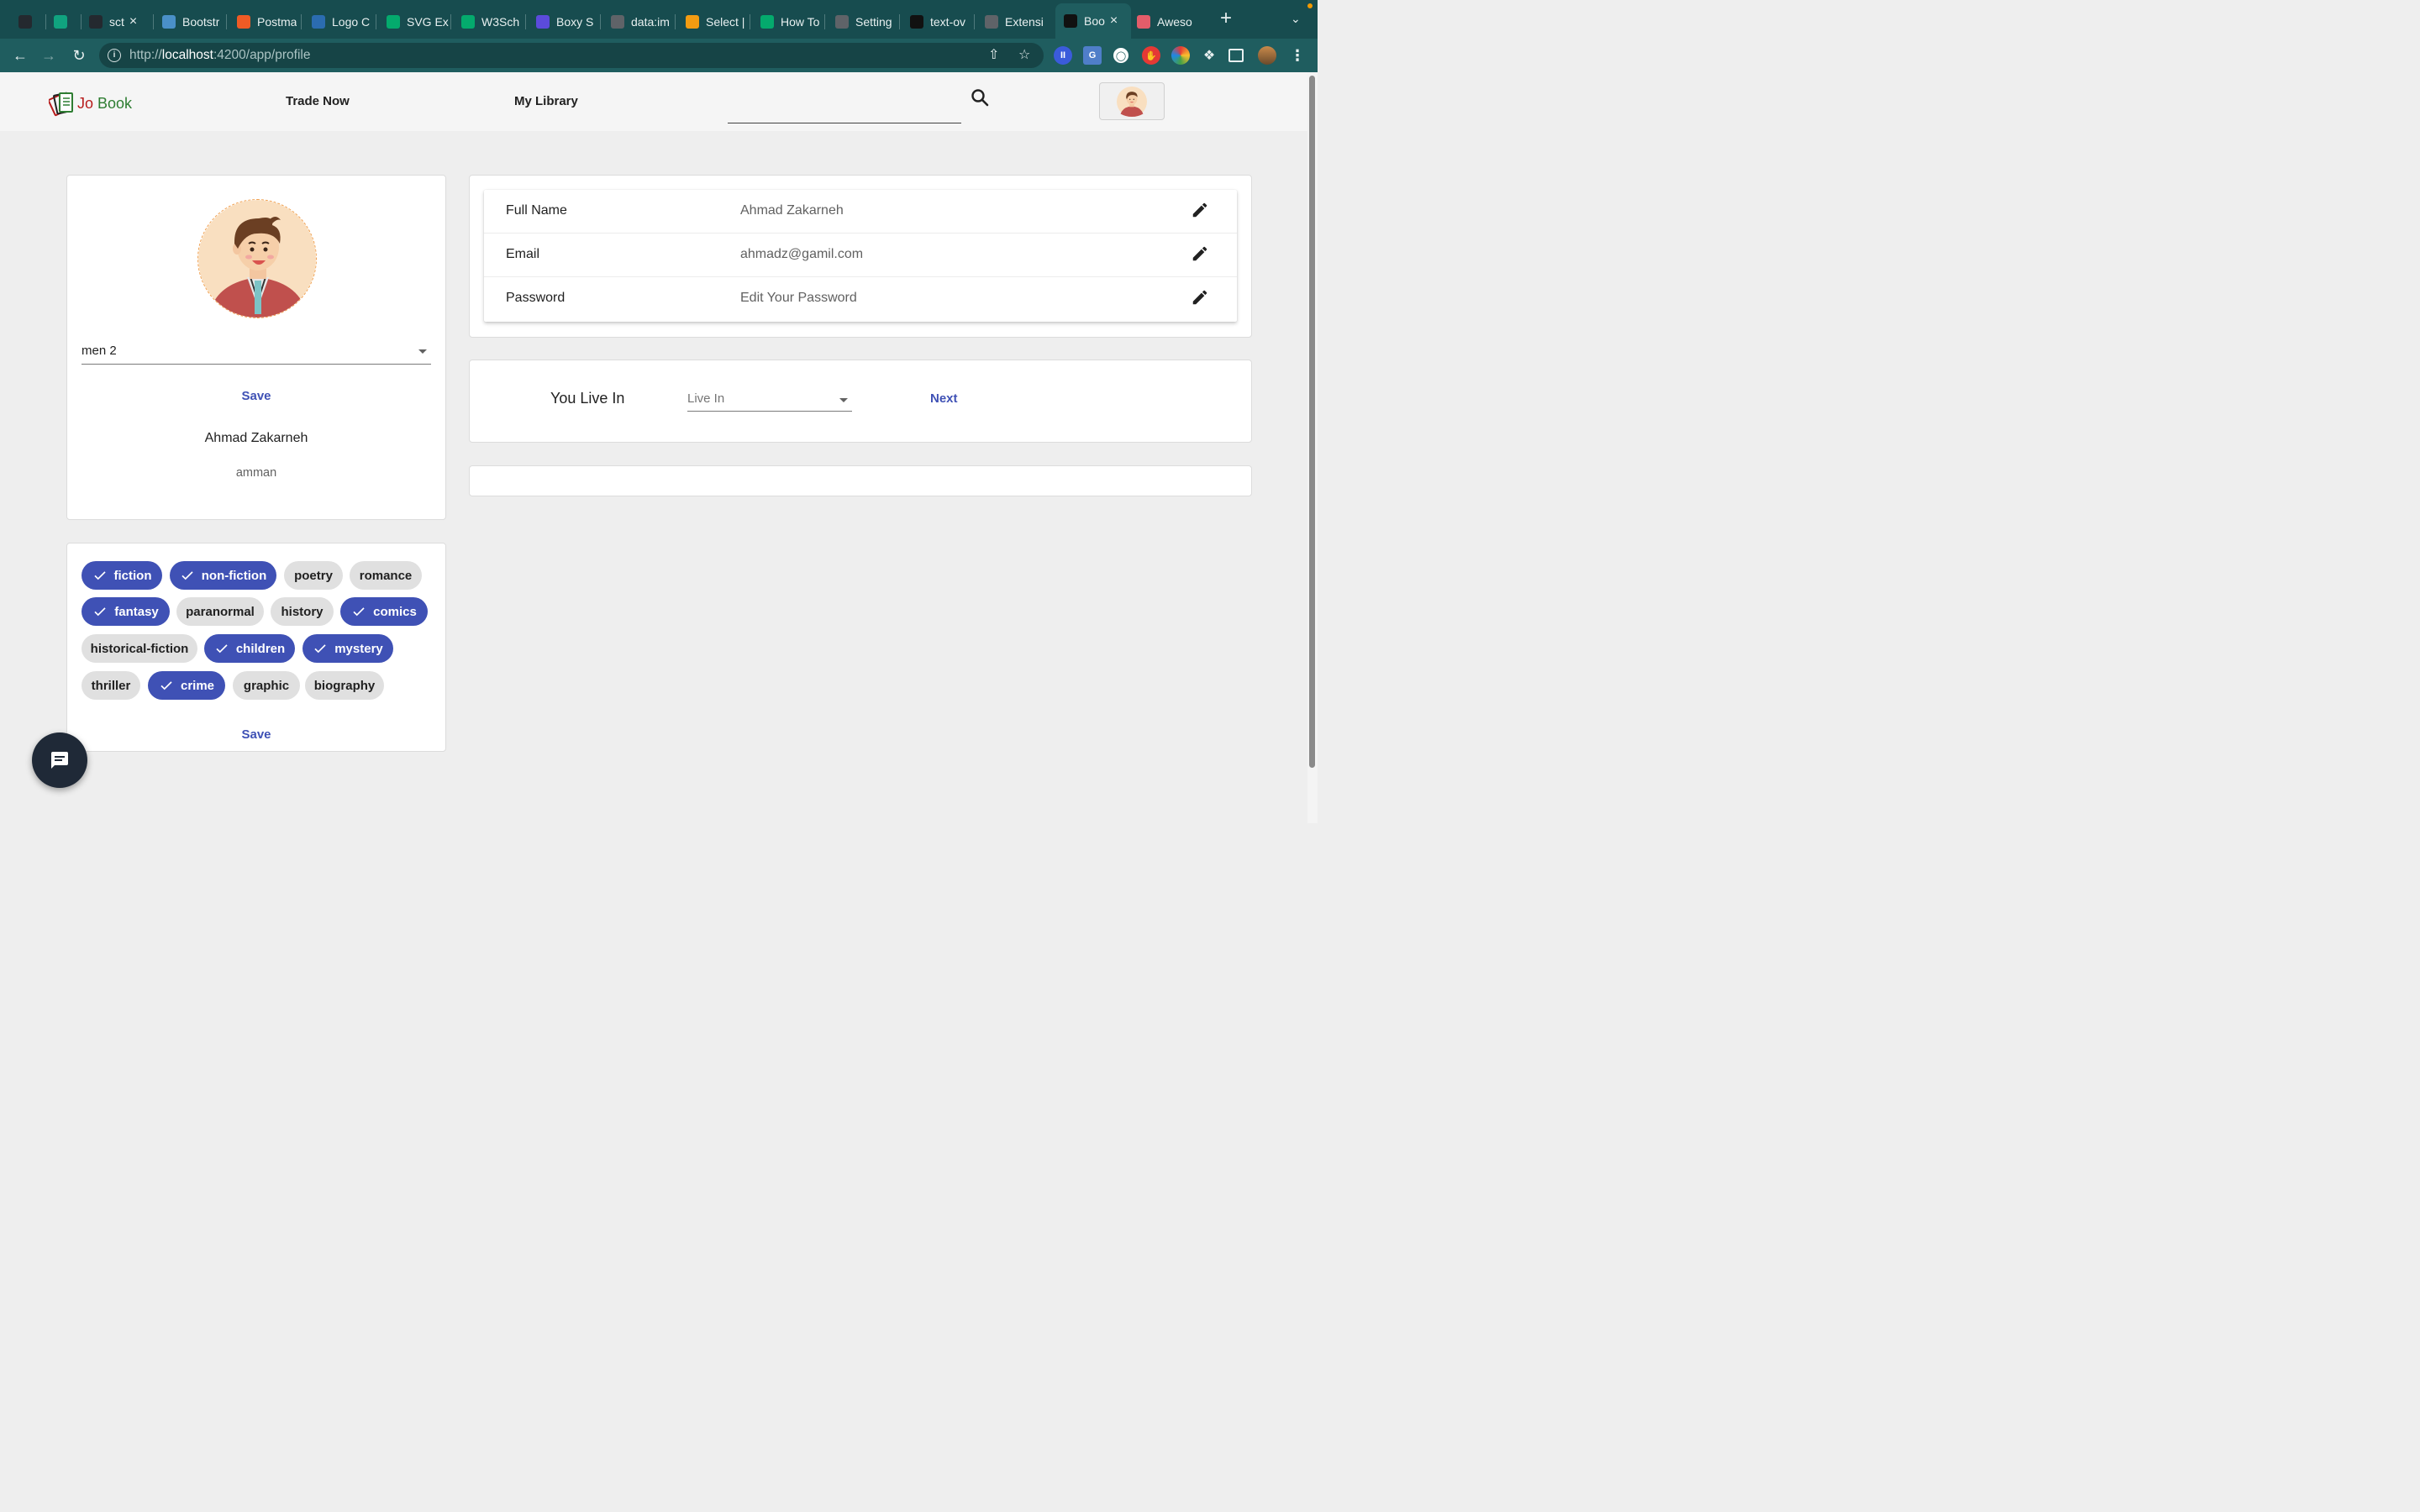  What do you see at coordinates (563, 22) in the screenshot?
I see `browser-tab: Boxy S` at bounding box center [563, 22].